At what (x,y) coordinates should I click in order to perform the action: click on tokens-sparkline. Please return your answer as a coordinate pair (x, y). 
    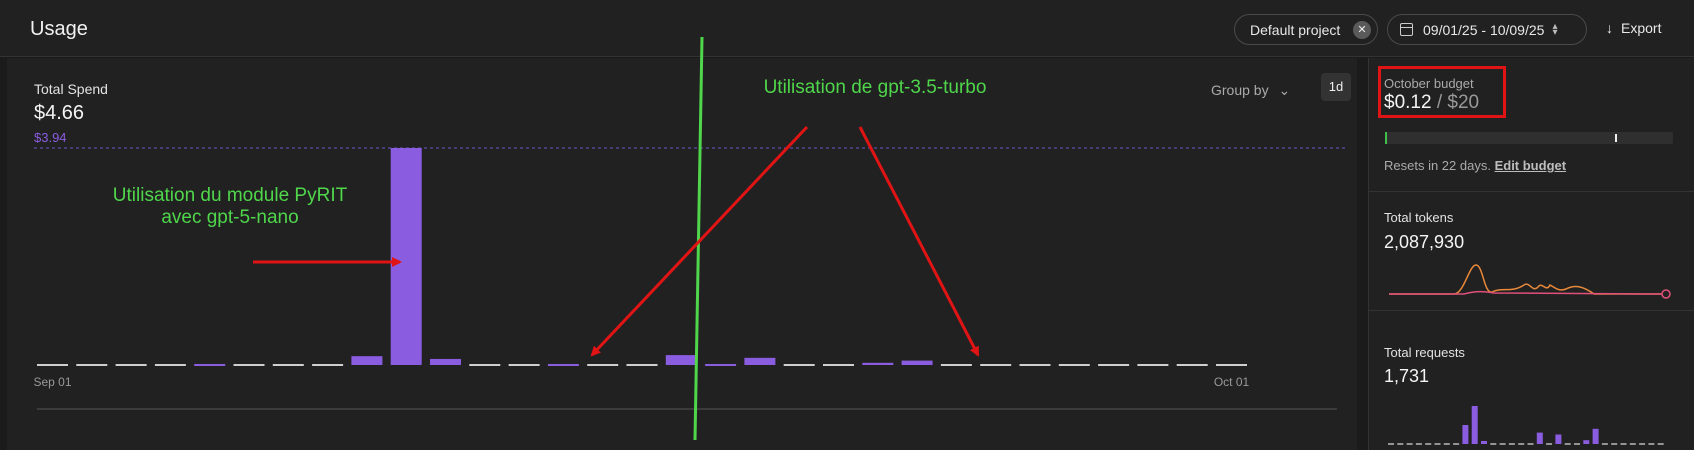
    Looking at the image, I should click on (1530, 281).